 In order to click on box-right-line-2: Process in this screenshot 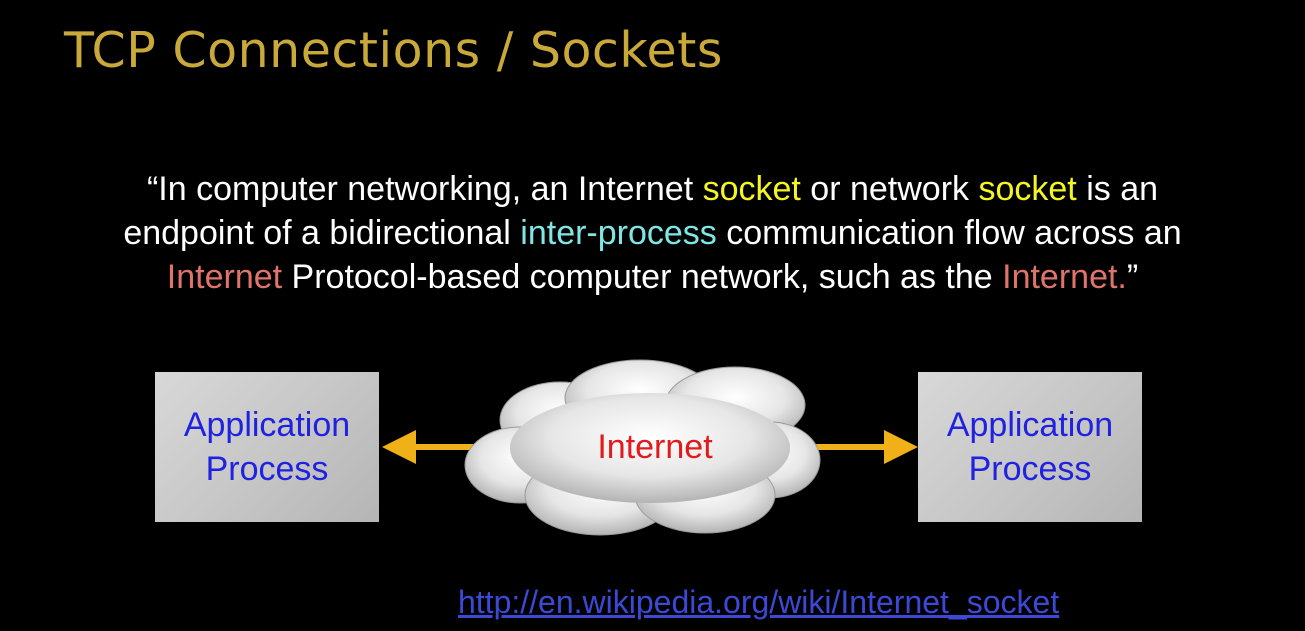, I will do `click(1030, 469)`.